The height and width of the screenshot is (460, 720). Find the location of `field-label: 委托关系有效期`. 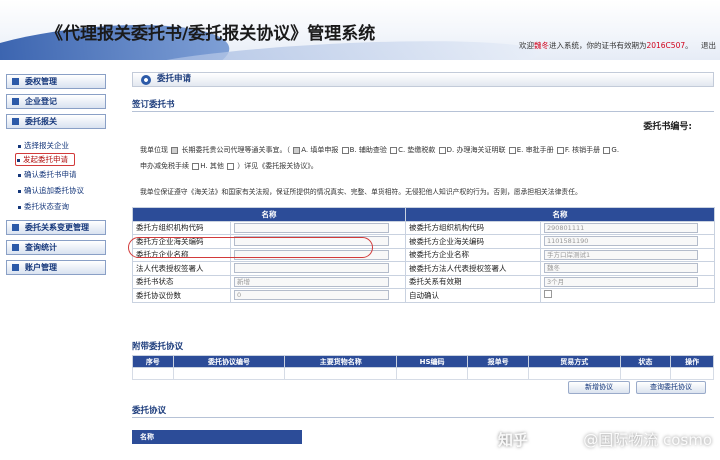

field-label: 委托关系有效期 is located at coordinates (473, 281).